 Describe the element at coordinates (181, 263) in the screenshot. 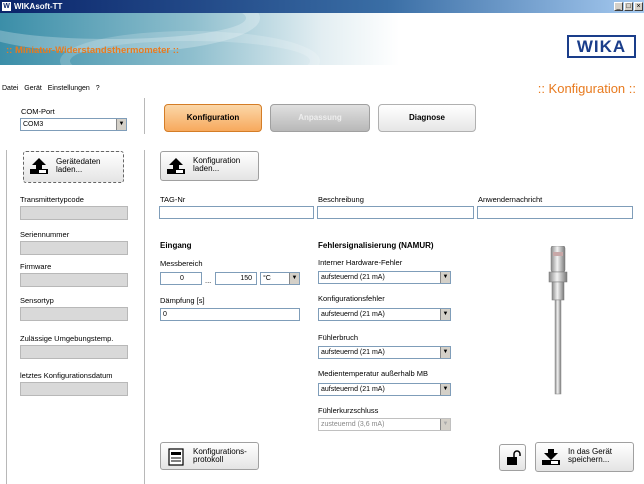

I see `range-label: Messbereich` at that location.